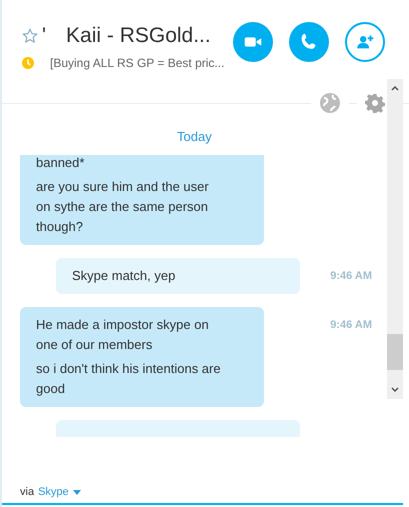  What do you see at coordinates (124, 276) in the screenshot?
I see `message-text: Skype match, yep` at bounding box center [124, 276].